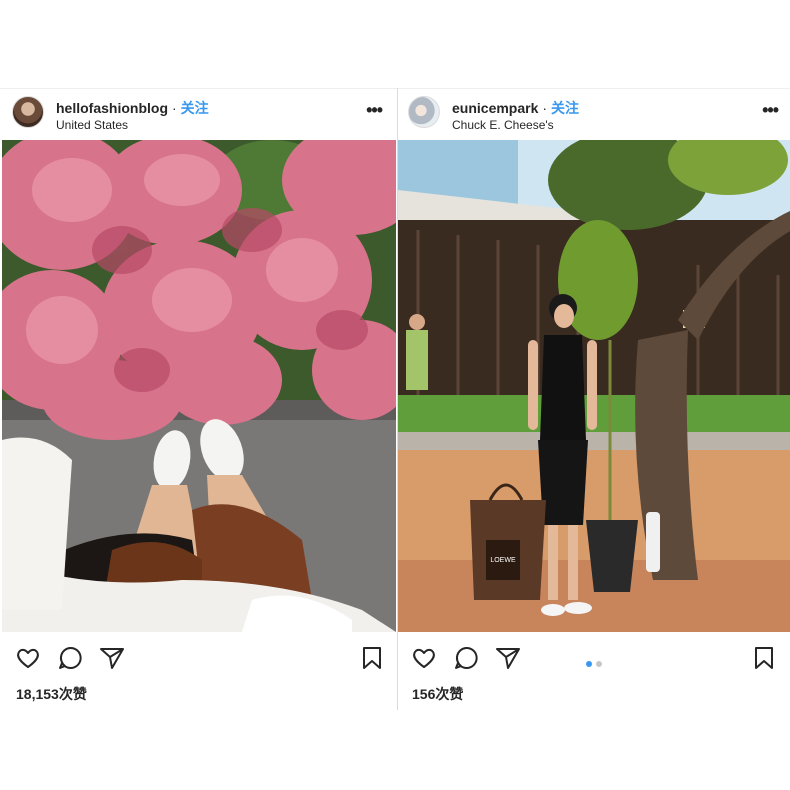 The image size is (790, 790). I want to click on handle-line: hellofashionblog · 关注, so click(132, 108).